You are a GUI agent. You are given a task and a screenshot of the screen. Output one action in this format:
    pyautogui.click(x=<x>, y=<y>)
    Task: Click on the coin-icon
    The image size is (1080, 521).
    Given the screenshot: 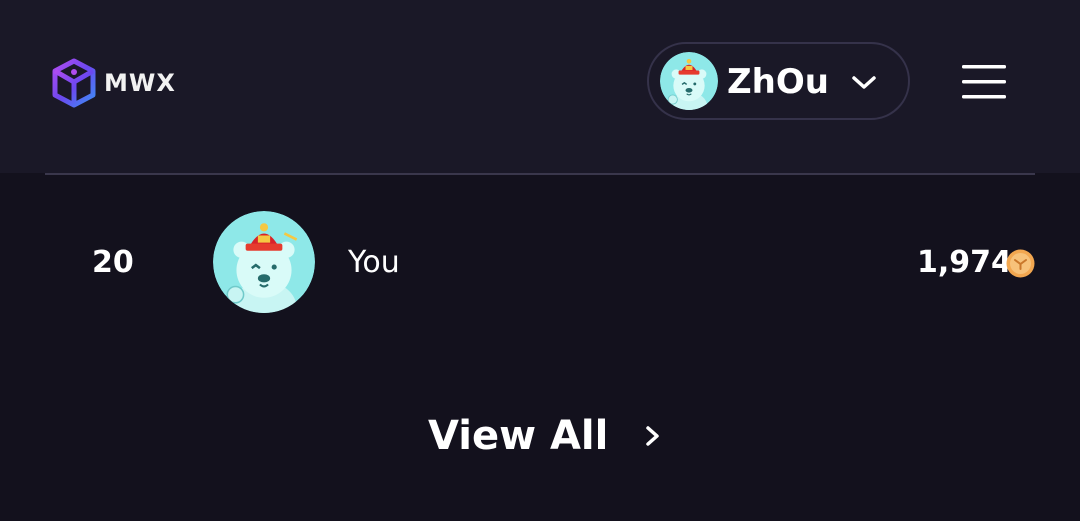 What is the action you would take?
    pyautogui.click(x=1020, y=263)
    